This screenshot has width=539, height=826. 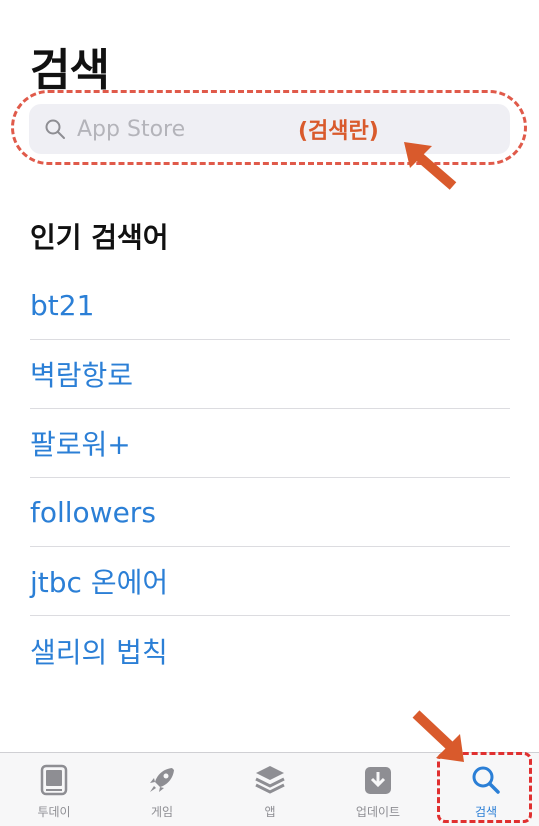 I want to click on rocket-icon, so click(x=162, y=780).